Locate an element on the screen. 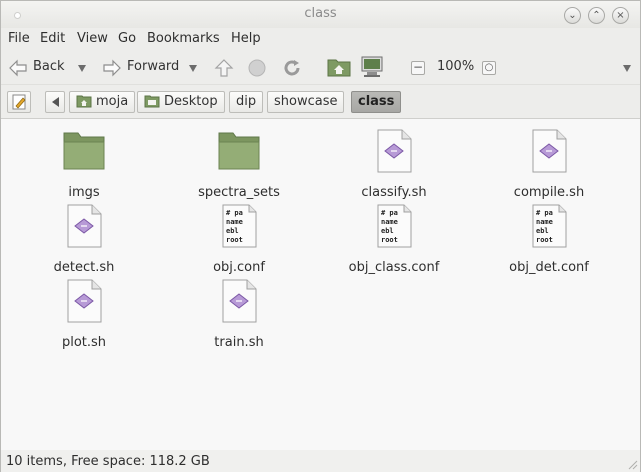 This screenshot has height=472, width=641. stop-icon is located at coordinates (257, 68).